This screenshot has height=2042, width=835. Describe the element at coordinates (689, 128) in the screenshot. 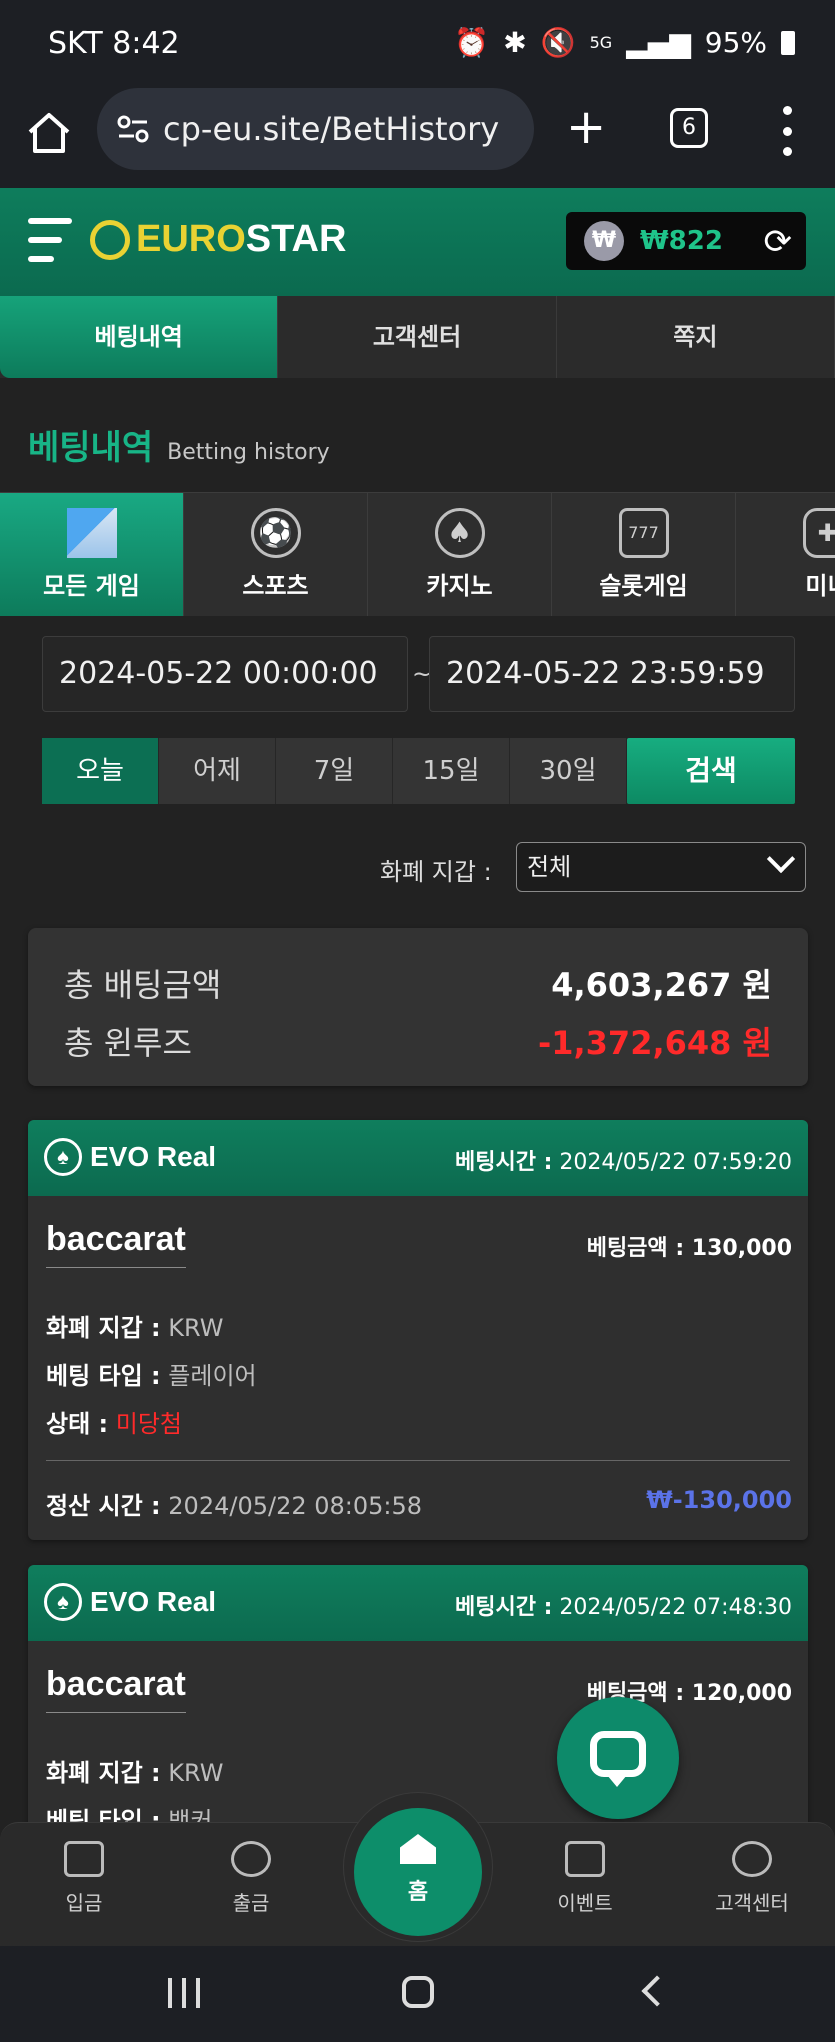

I see `tab-count-button: 6` at that location.